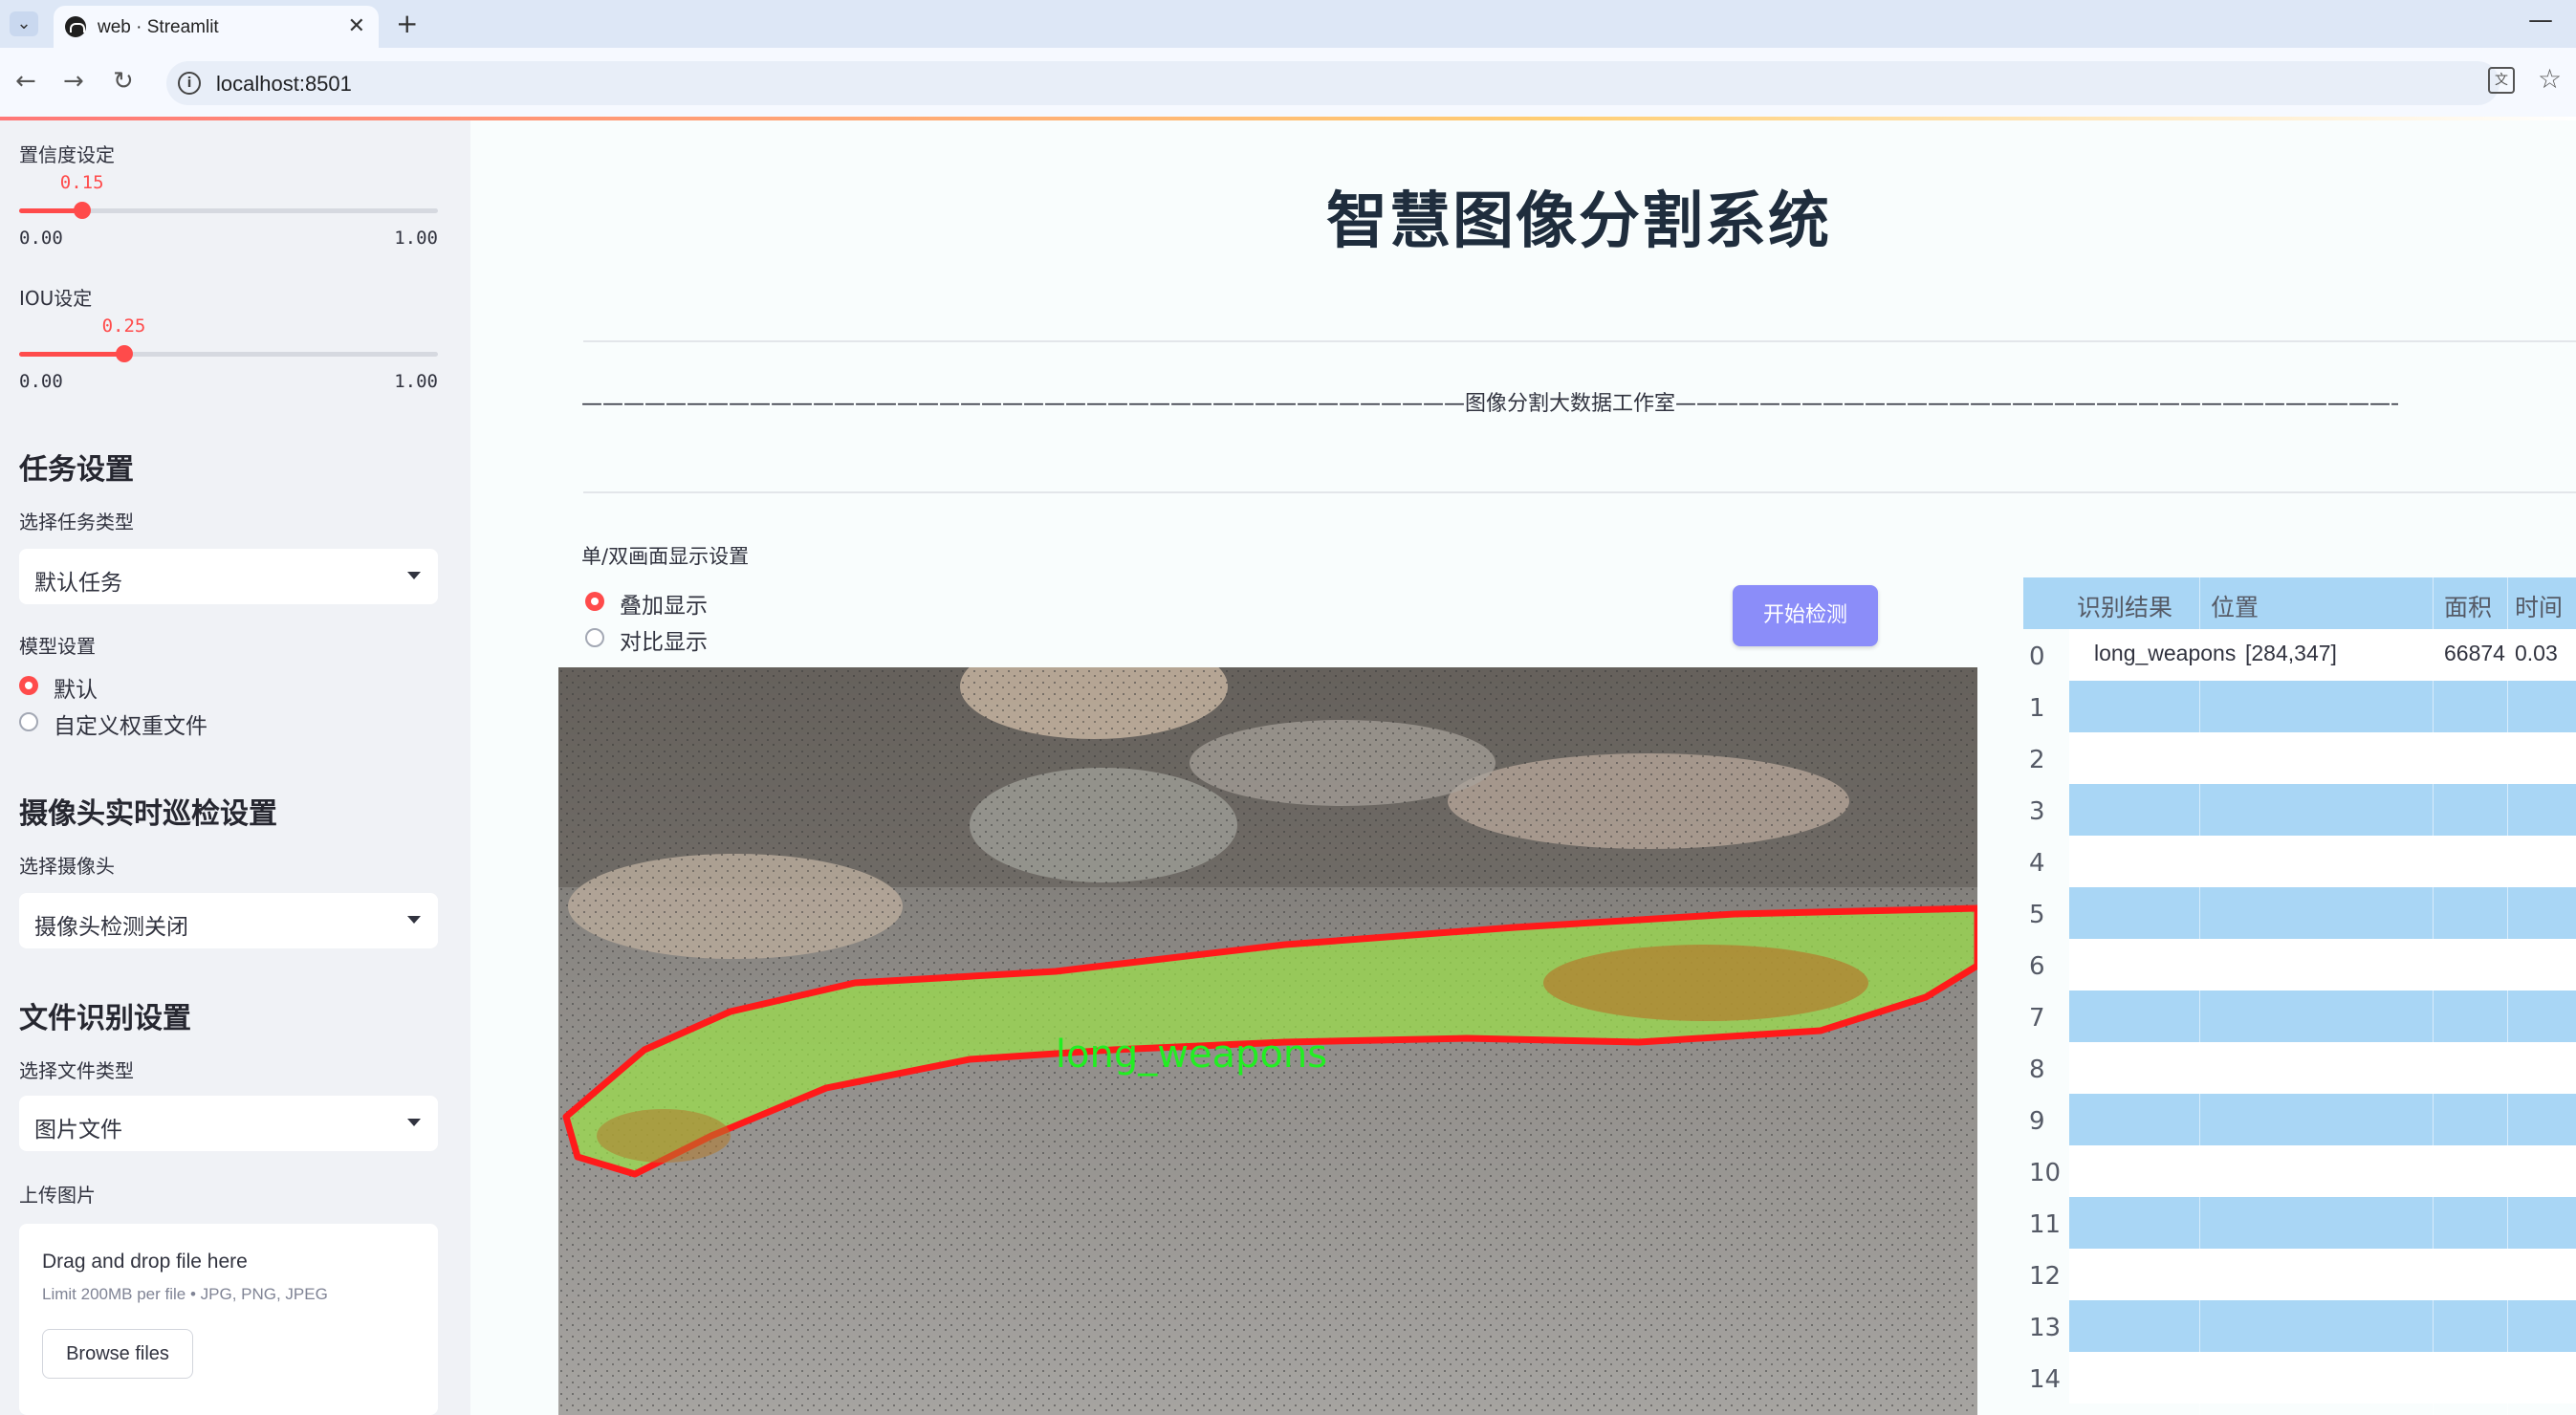 Image resolution: width=2576 pixels, height=1415 pixels. What do you see at coordinates (2299, 1171) in the screenshot?
I see `table-row: 10` at bounding box center [2299, 1171].